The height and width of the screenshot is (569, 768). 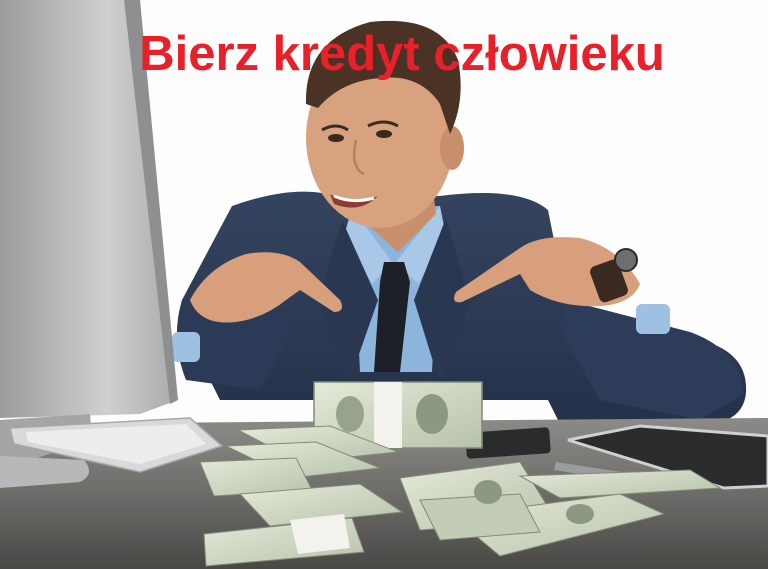 I want to click on headline-text: Bierz kredyt człowieku, so click(x=402, y=54).